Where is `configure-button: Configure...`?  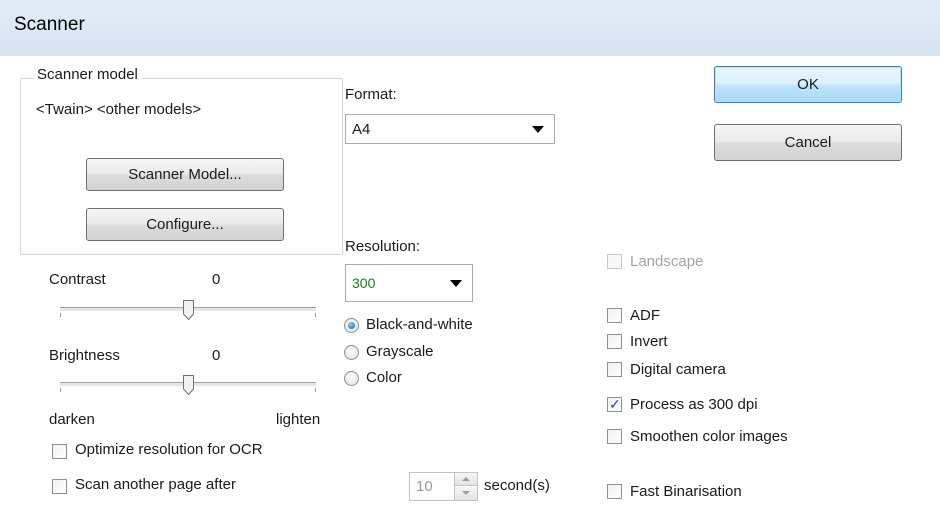
configure-button: Configure... is located at coordinates (185, 224).